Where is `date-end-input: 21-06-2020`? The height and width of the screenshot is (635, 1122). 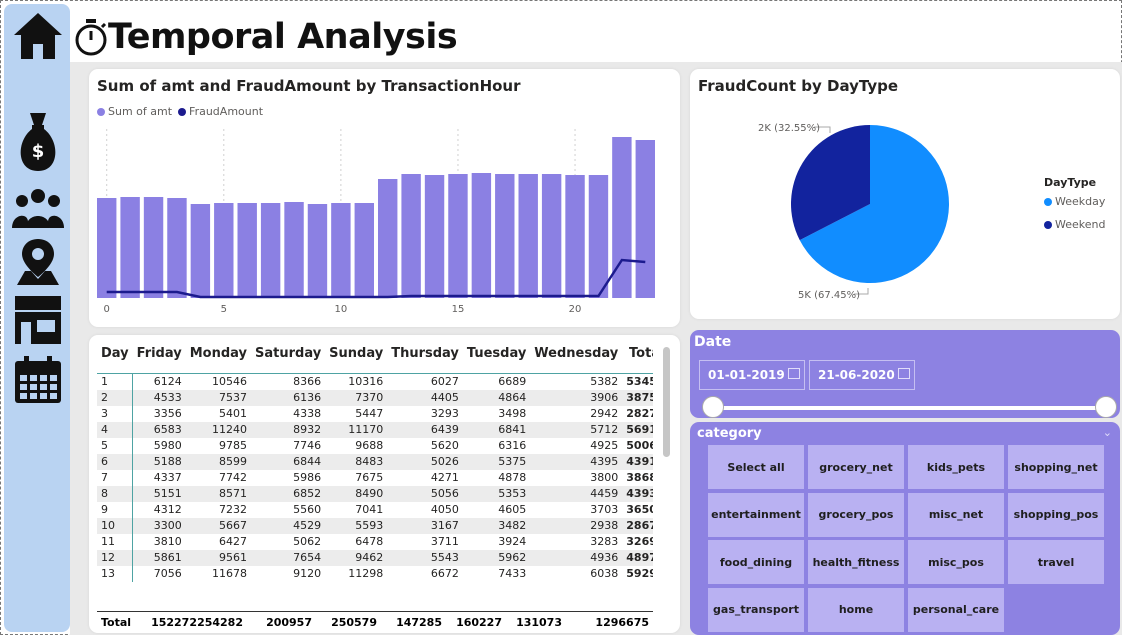
date-end-input: 21-06-2020 is located at coordinates (862, 375).